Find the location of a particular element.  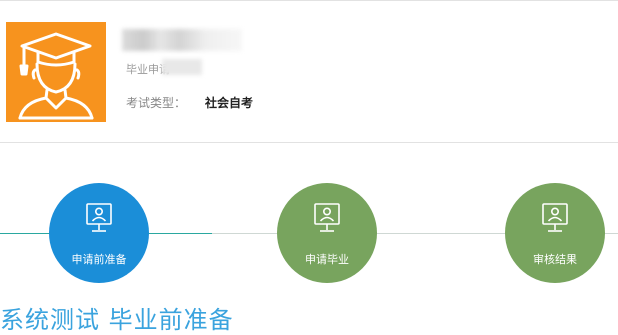

step-review-result: 审核结果 is located at coordinates (555, 233).